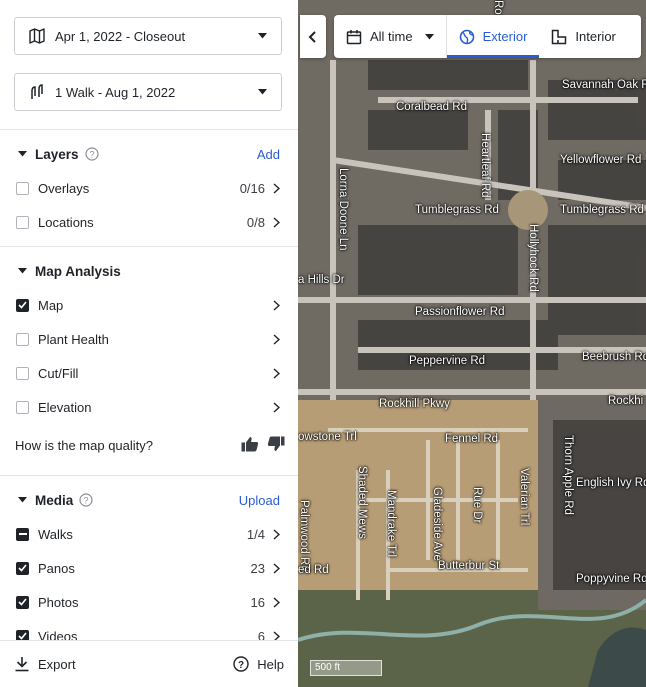  I want to click on view-toolbar: All time Exterior Interior, so click(487, 36).